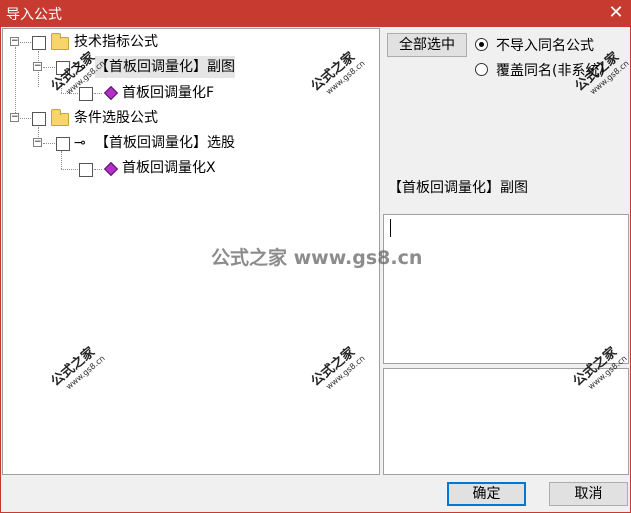  Describe the element at coordinates (486, 494) in the screenshot. I see `ok-button: 确定` at that location.